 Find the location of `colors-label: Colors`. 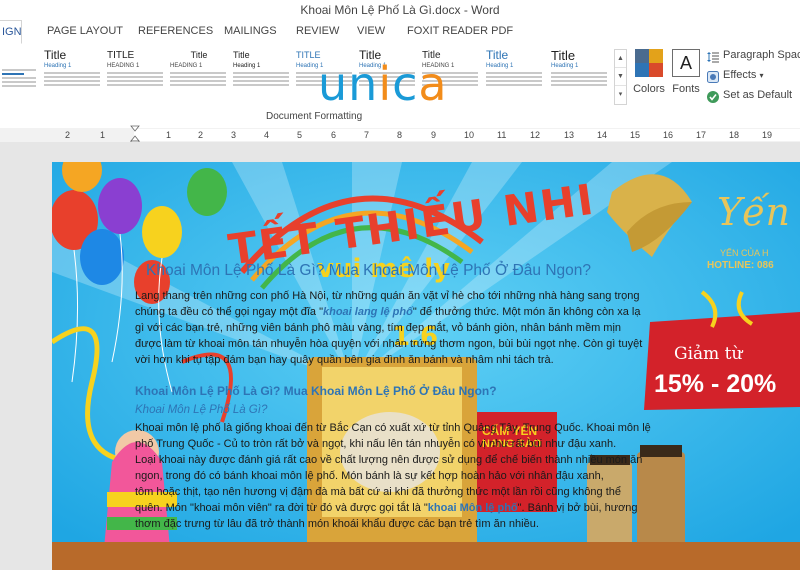

colors-label: Colors is located at coordinates (649, 89).